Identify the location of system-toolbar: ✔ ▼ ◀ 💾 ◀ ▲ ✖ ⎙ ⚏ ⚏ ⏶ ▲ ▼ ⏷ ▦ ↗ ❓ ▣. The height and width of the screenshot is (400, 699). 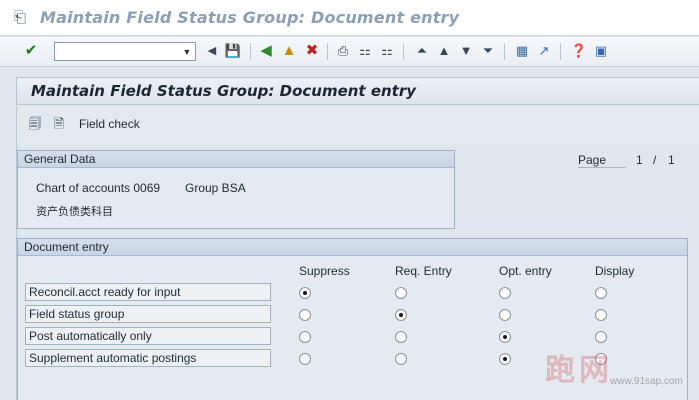
(349, 52).